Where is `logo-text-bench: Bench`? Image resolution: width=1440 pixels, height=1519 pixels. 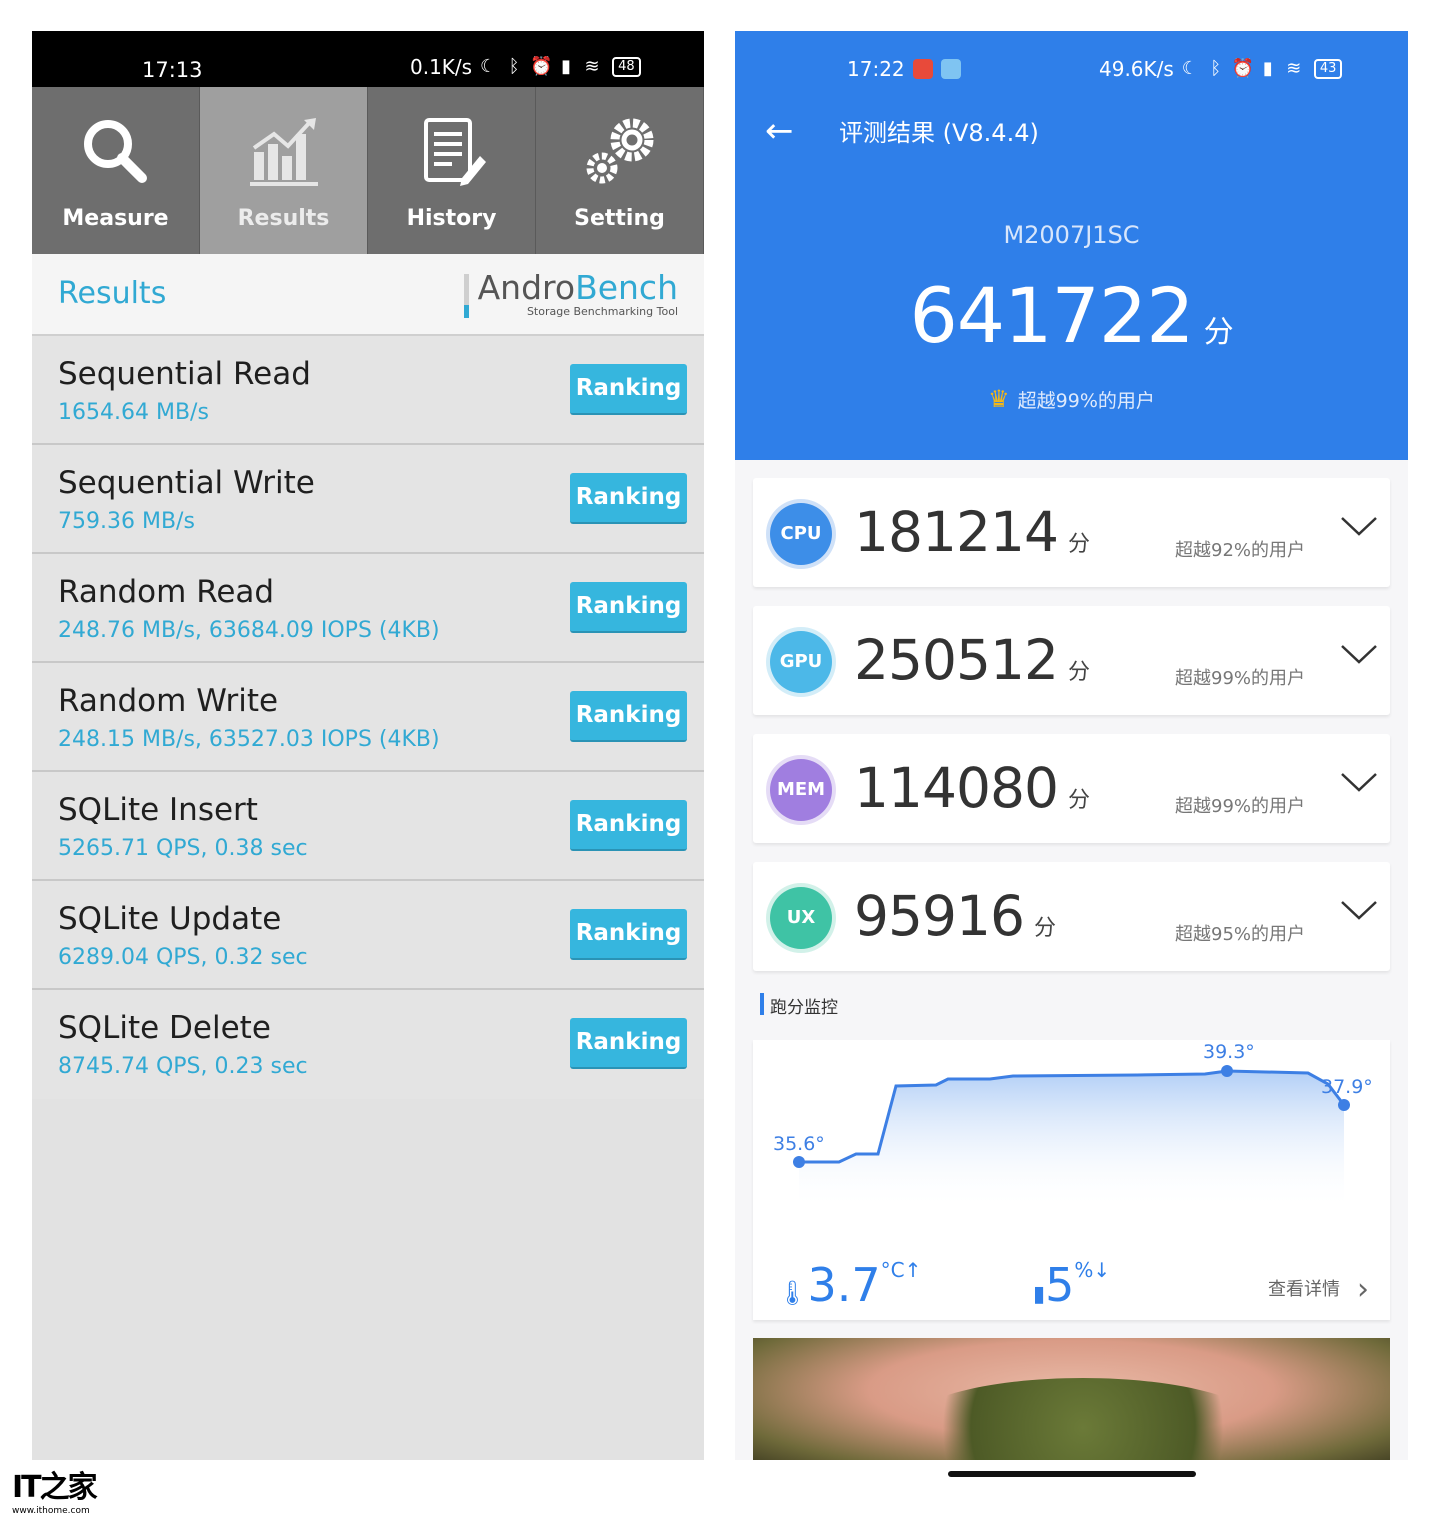 logo-text-bench: Bench is located at coordinates (626, 287).